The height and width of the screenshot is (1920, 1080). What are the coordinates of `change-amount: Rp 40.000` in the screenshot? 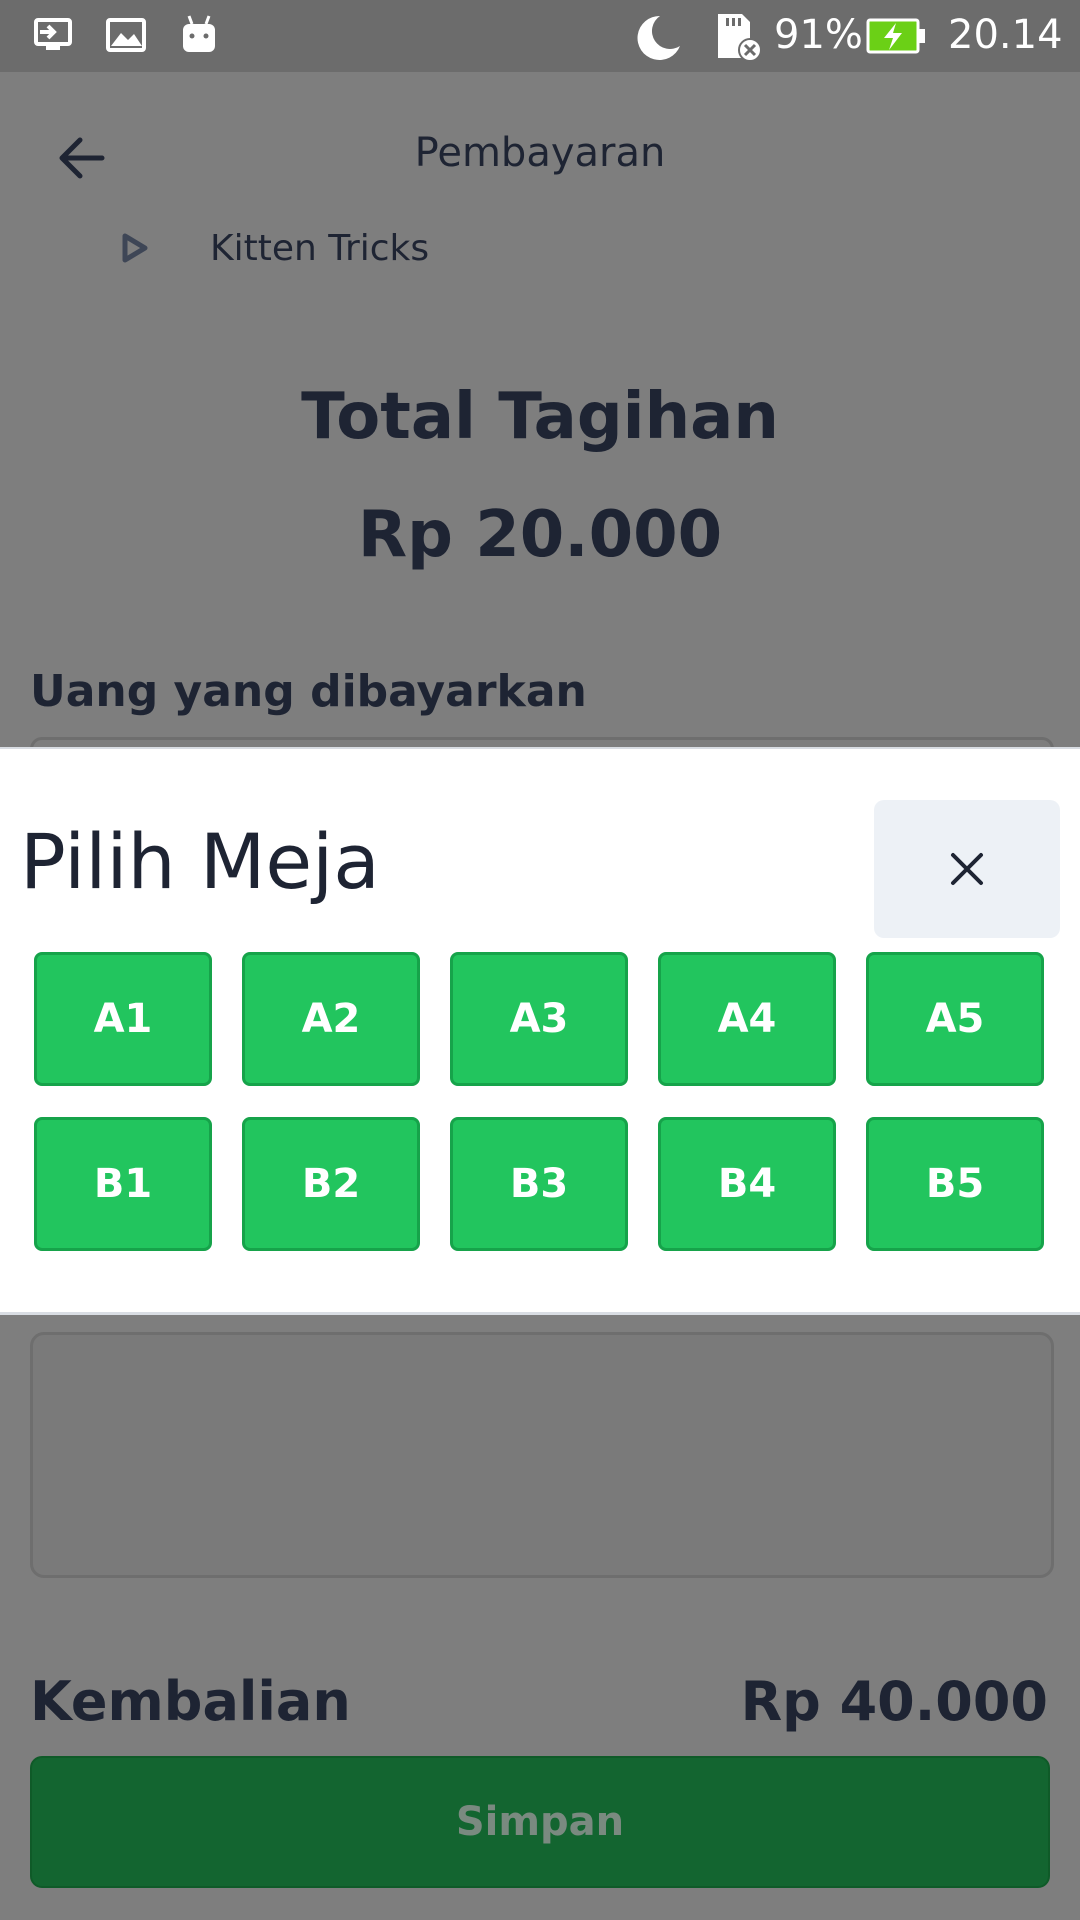 It's located at (894, 1701).